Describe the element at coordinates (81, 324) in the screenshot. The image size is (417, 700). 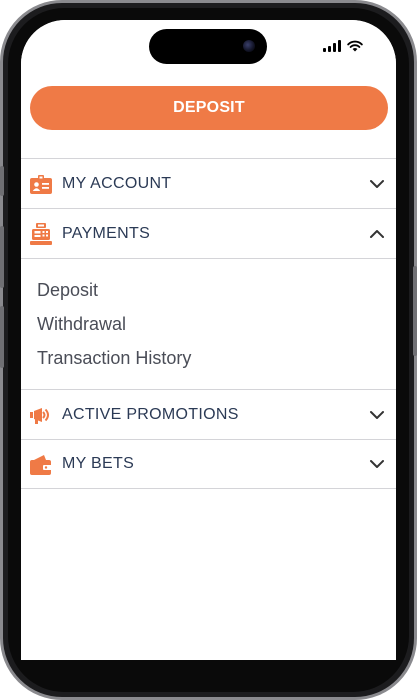
I see `submenu-item-withdrawal: Withdrawal` at that location.